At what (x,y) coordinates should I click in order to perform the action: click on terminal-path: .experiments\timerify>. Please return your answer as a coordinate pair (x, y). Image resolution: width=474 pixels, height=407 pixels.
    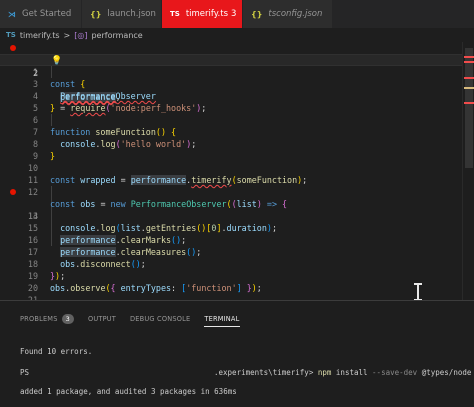
    Looking at the image, I should click on (264, 372).